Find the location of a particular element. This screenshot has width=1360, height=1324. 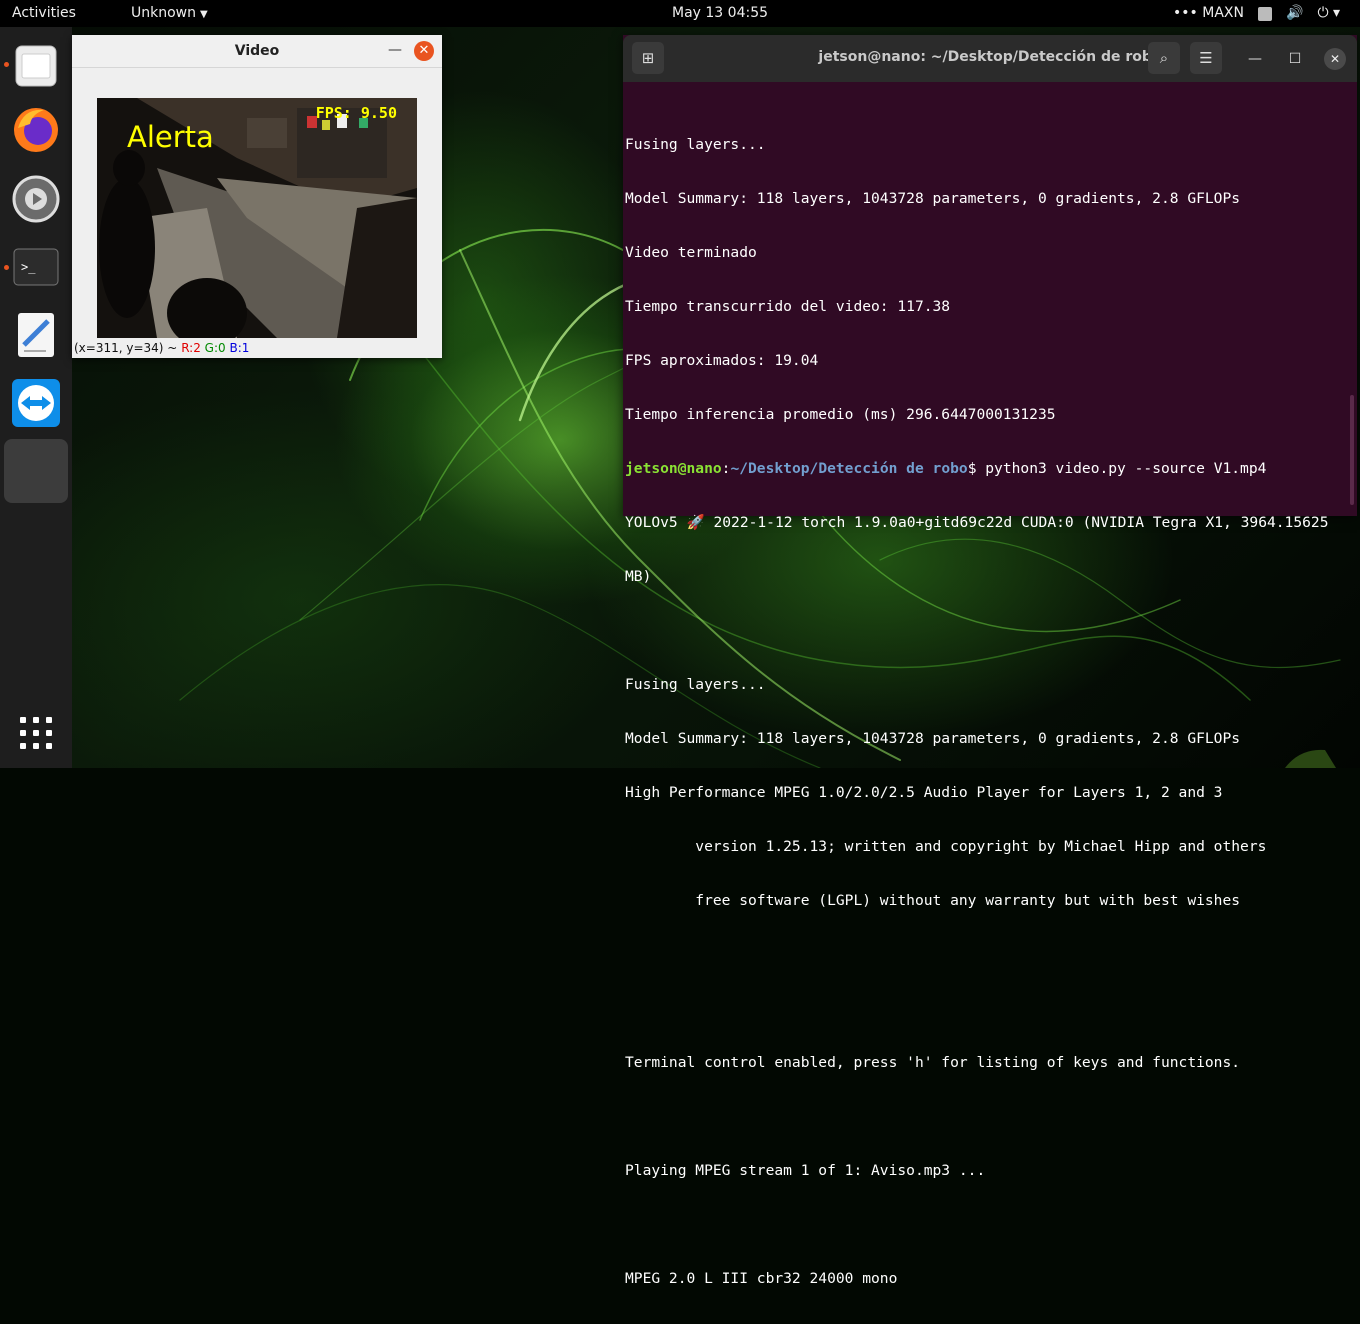

dots-icon: ••• is located at coordinates (1185, 13).